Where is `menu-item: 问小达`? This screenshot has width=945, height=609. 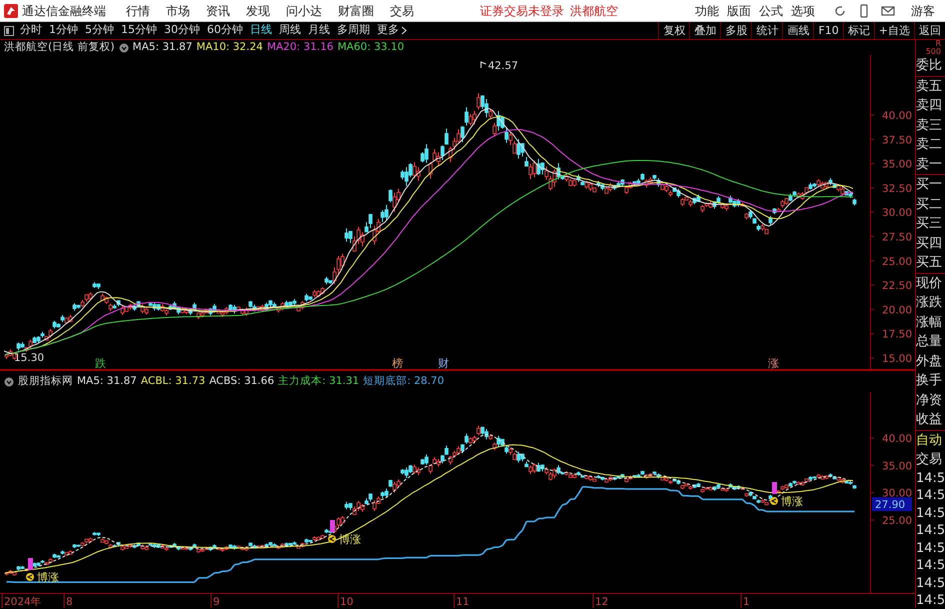
menu-item: 问小达 is located at coordinates (304, 11).